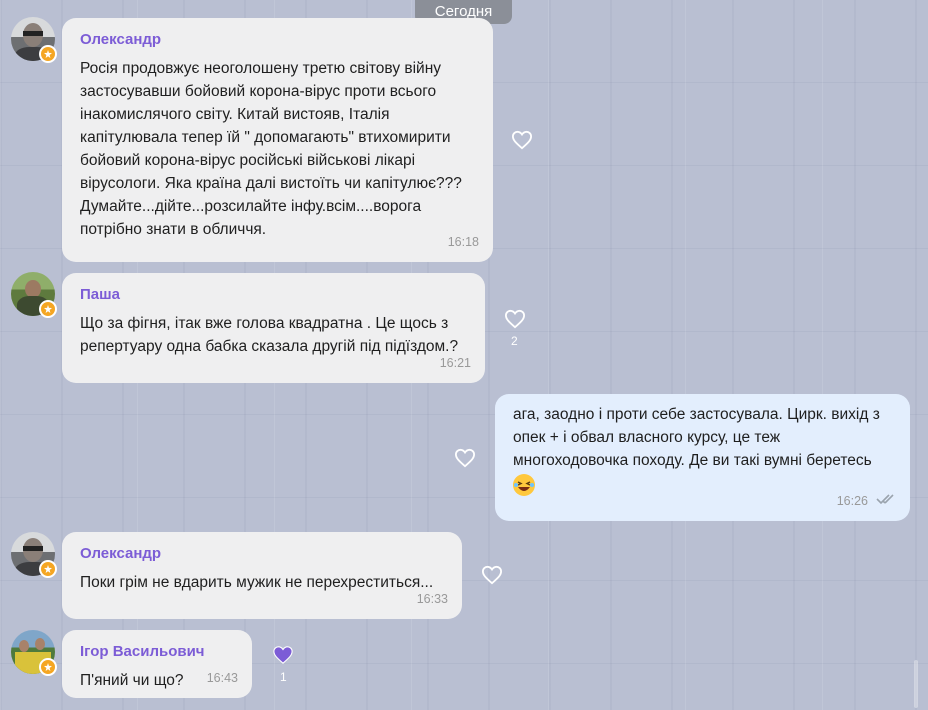 Image resolution: width=928 pixels, height=710 pixels. What do you see at coordinates (157, 664) in the screenshot?
I see `message-bubble: Ігор Васильович П'яний чи що? 16:43` at bounding box center [157, 664].